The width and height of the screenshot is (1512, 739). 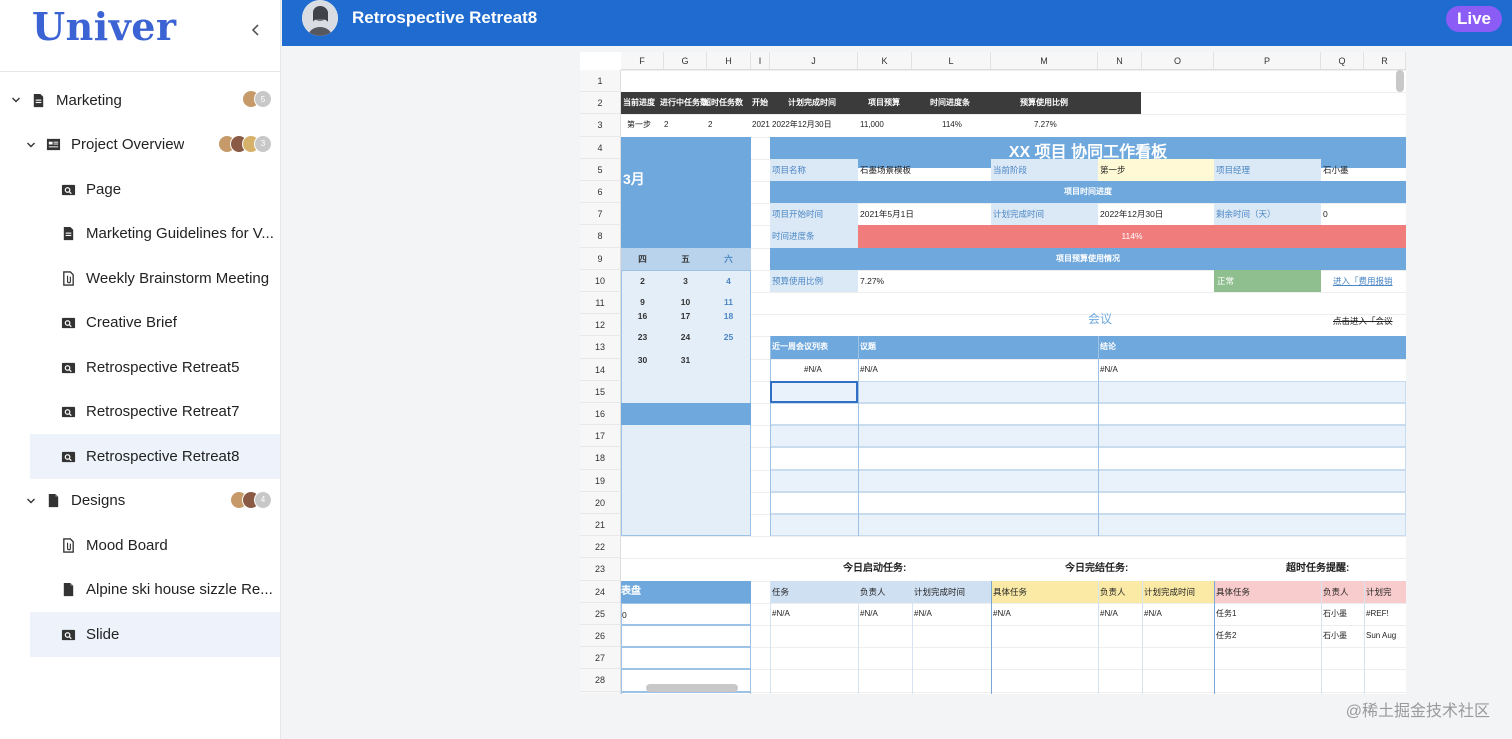 What do you see at coordinates (642, 280) in the screenshot?
I see `calendar-day: 2` at bounding box center [642, 280].